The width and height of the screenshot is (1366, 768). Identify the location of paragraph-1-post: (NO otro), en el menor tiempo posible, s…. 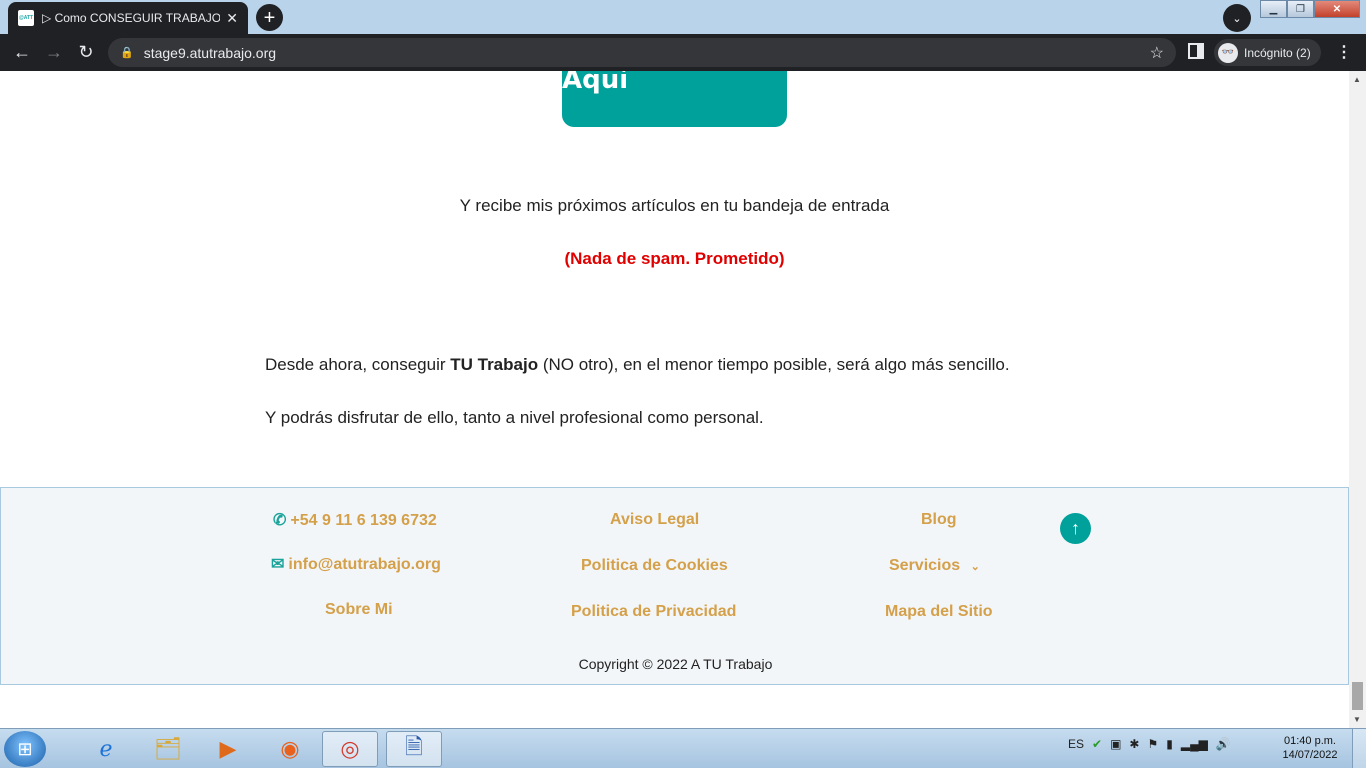
(774, 364).